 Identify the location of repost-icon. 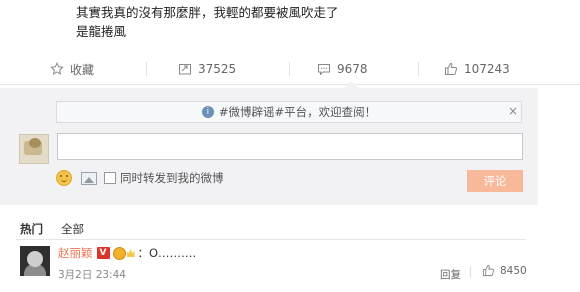
(185, 69).